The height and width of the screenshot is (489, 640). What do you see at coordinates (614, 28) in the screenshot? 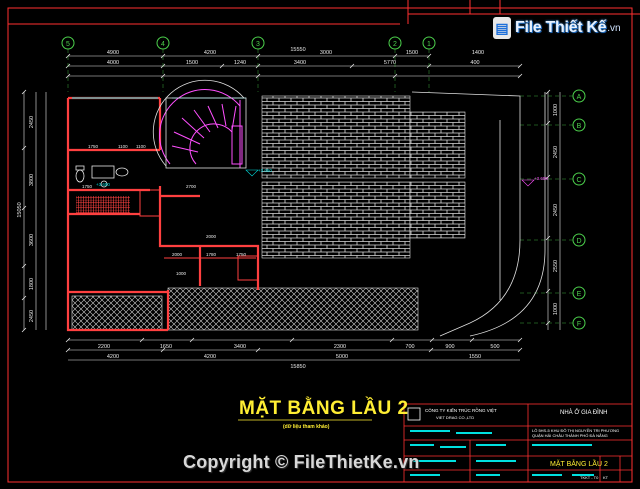
I see `logo-suffix: .vn` at bounding box center [614, 28].